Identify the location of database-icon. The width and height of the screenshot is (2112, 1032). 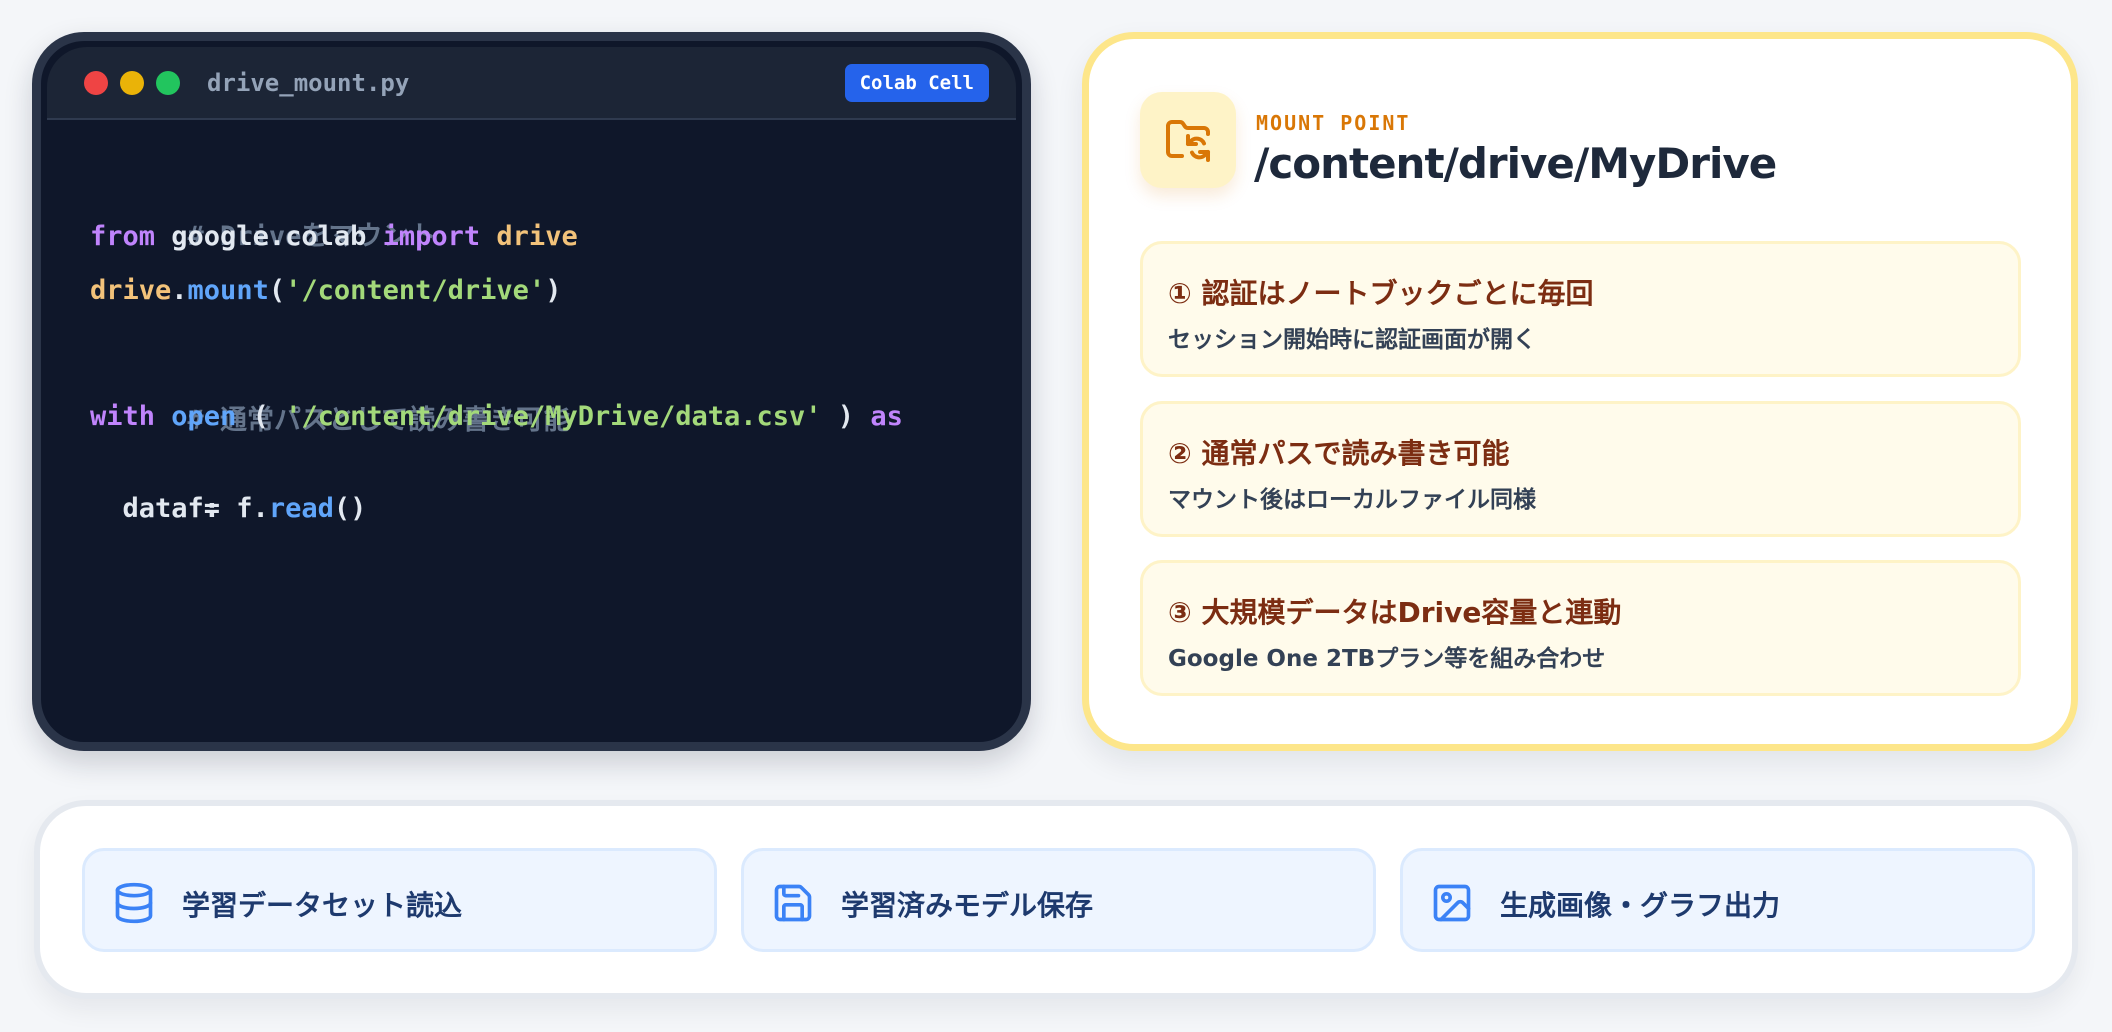
(134, 903).